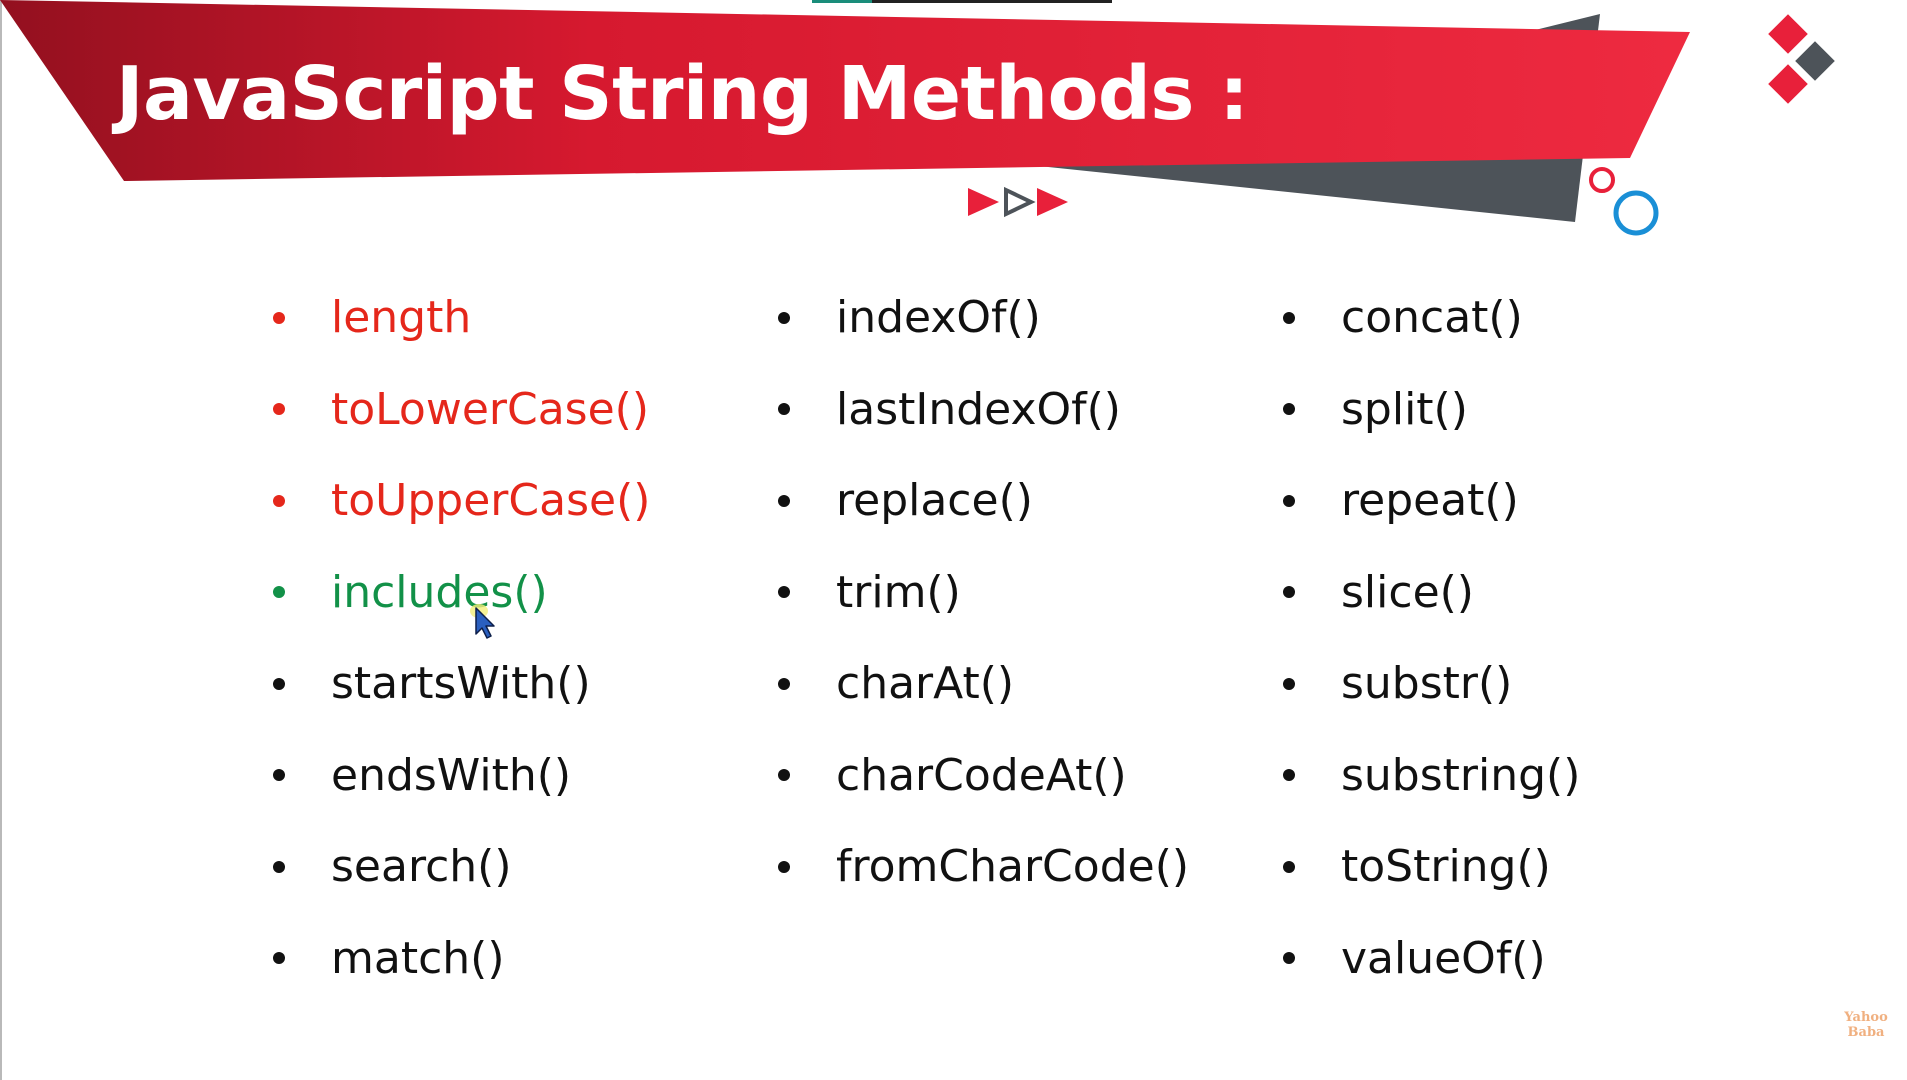 The width and height of the screenshot is (1907, 1080). Describe the element at coordinates (1404, 409) in the screenshot. I see `method-label: split()` at that location.